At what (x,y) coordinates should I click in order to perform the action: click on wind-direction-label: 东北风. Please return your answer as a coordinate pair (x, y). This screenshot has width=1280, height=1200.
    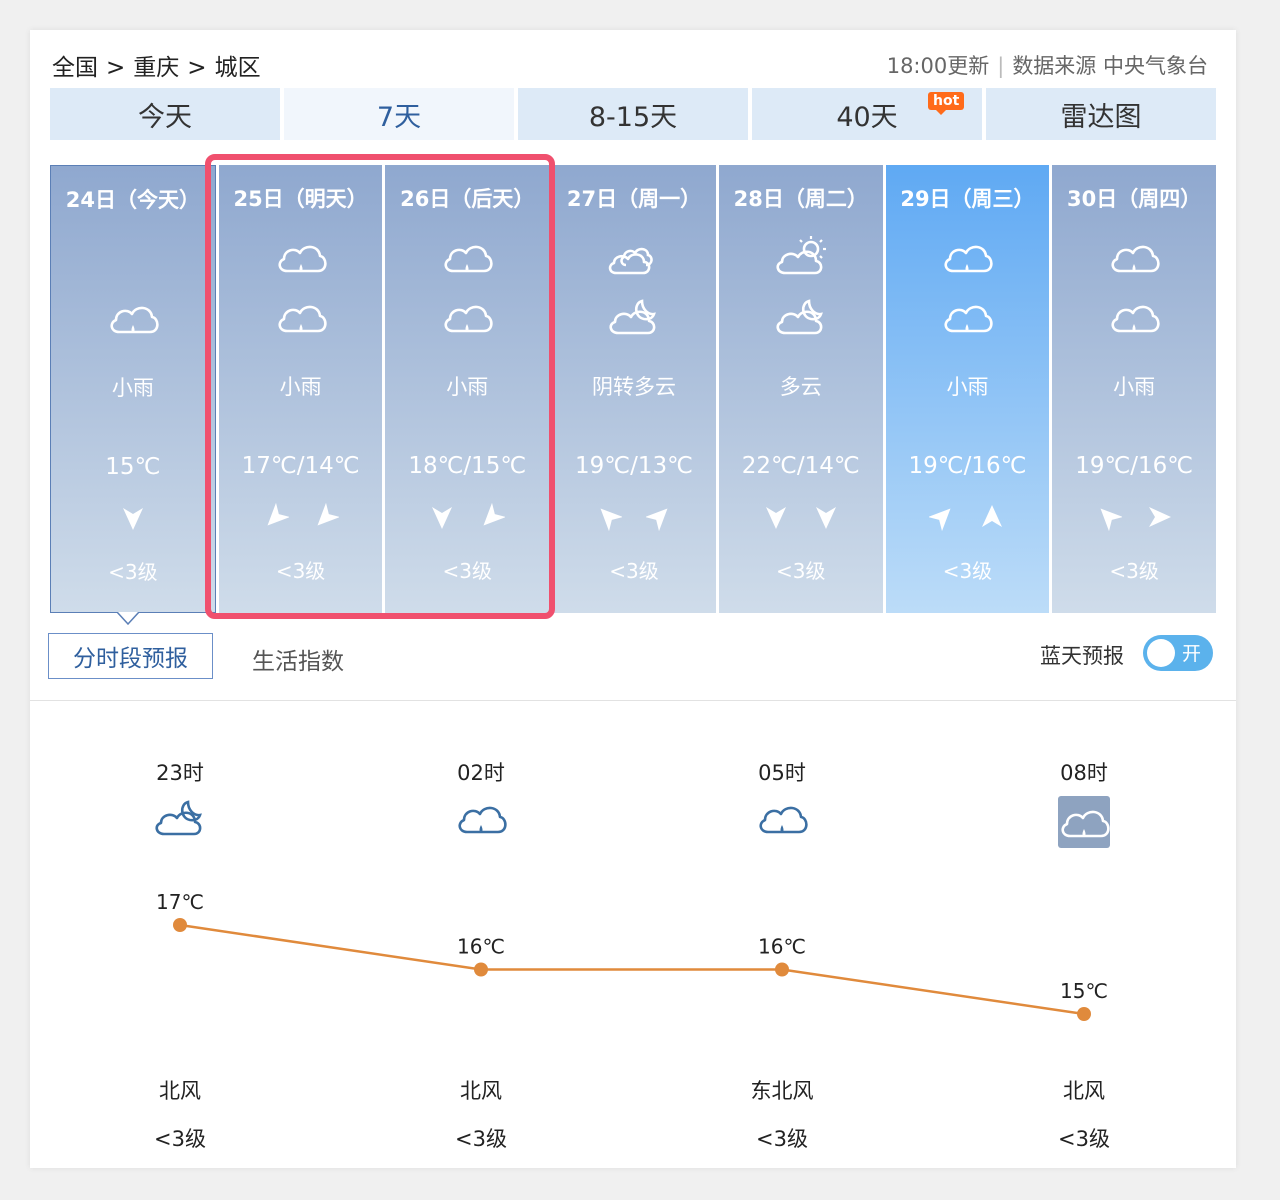
    Looking at the image, I should click on (782, 1091).